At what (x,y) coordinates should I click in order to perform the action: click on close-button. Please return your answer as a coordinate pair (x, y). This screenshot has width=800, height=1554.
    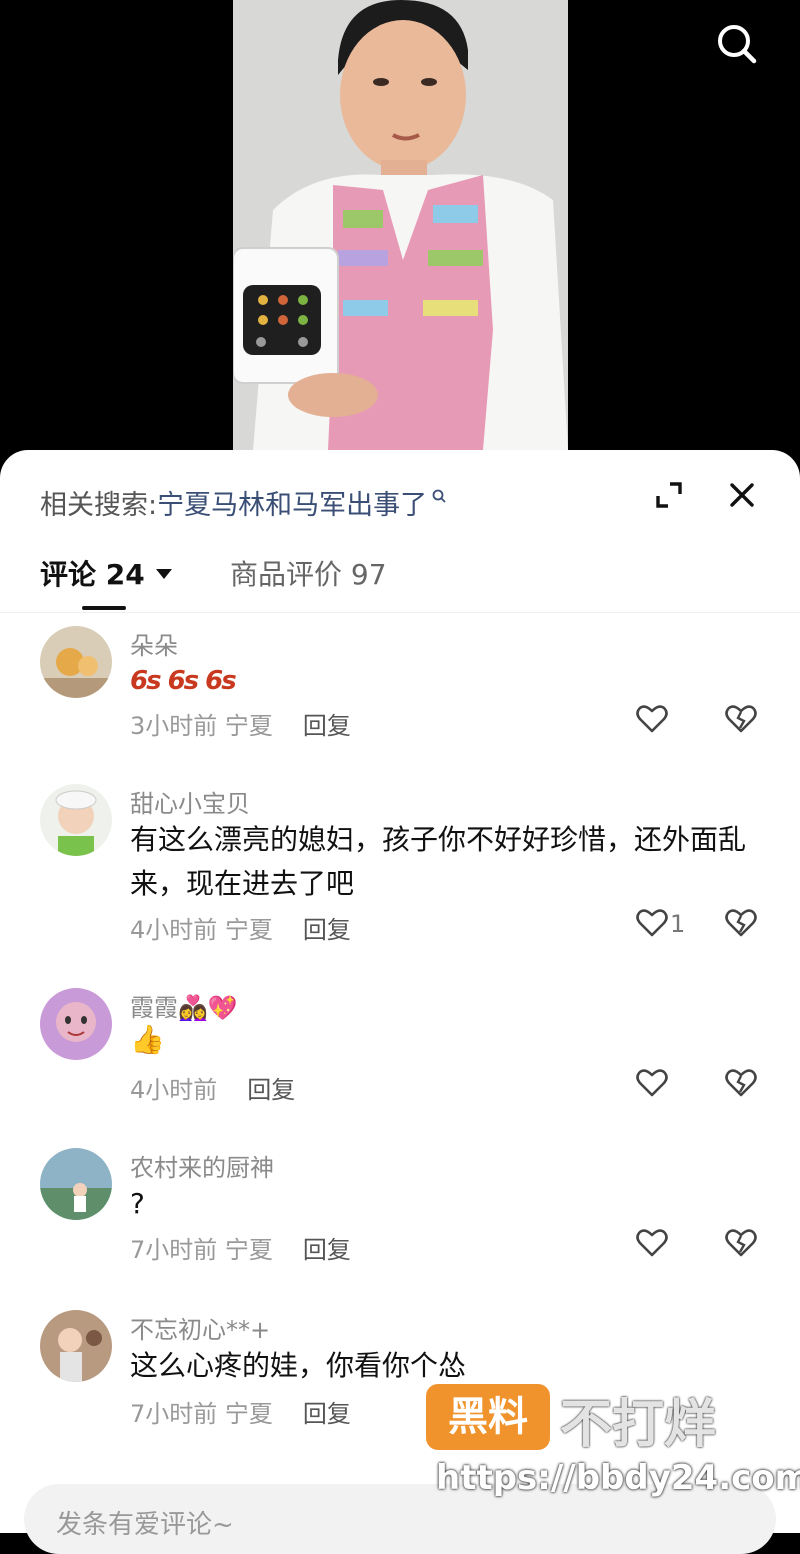
    Looking at the image, I should click on (742, 495).